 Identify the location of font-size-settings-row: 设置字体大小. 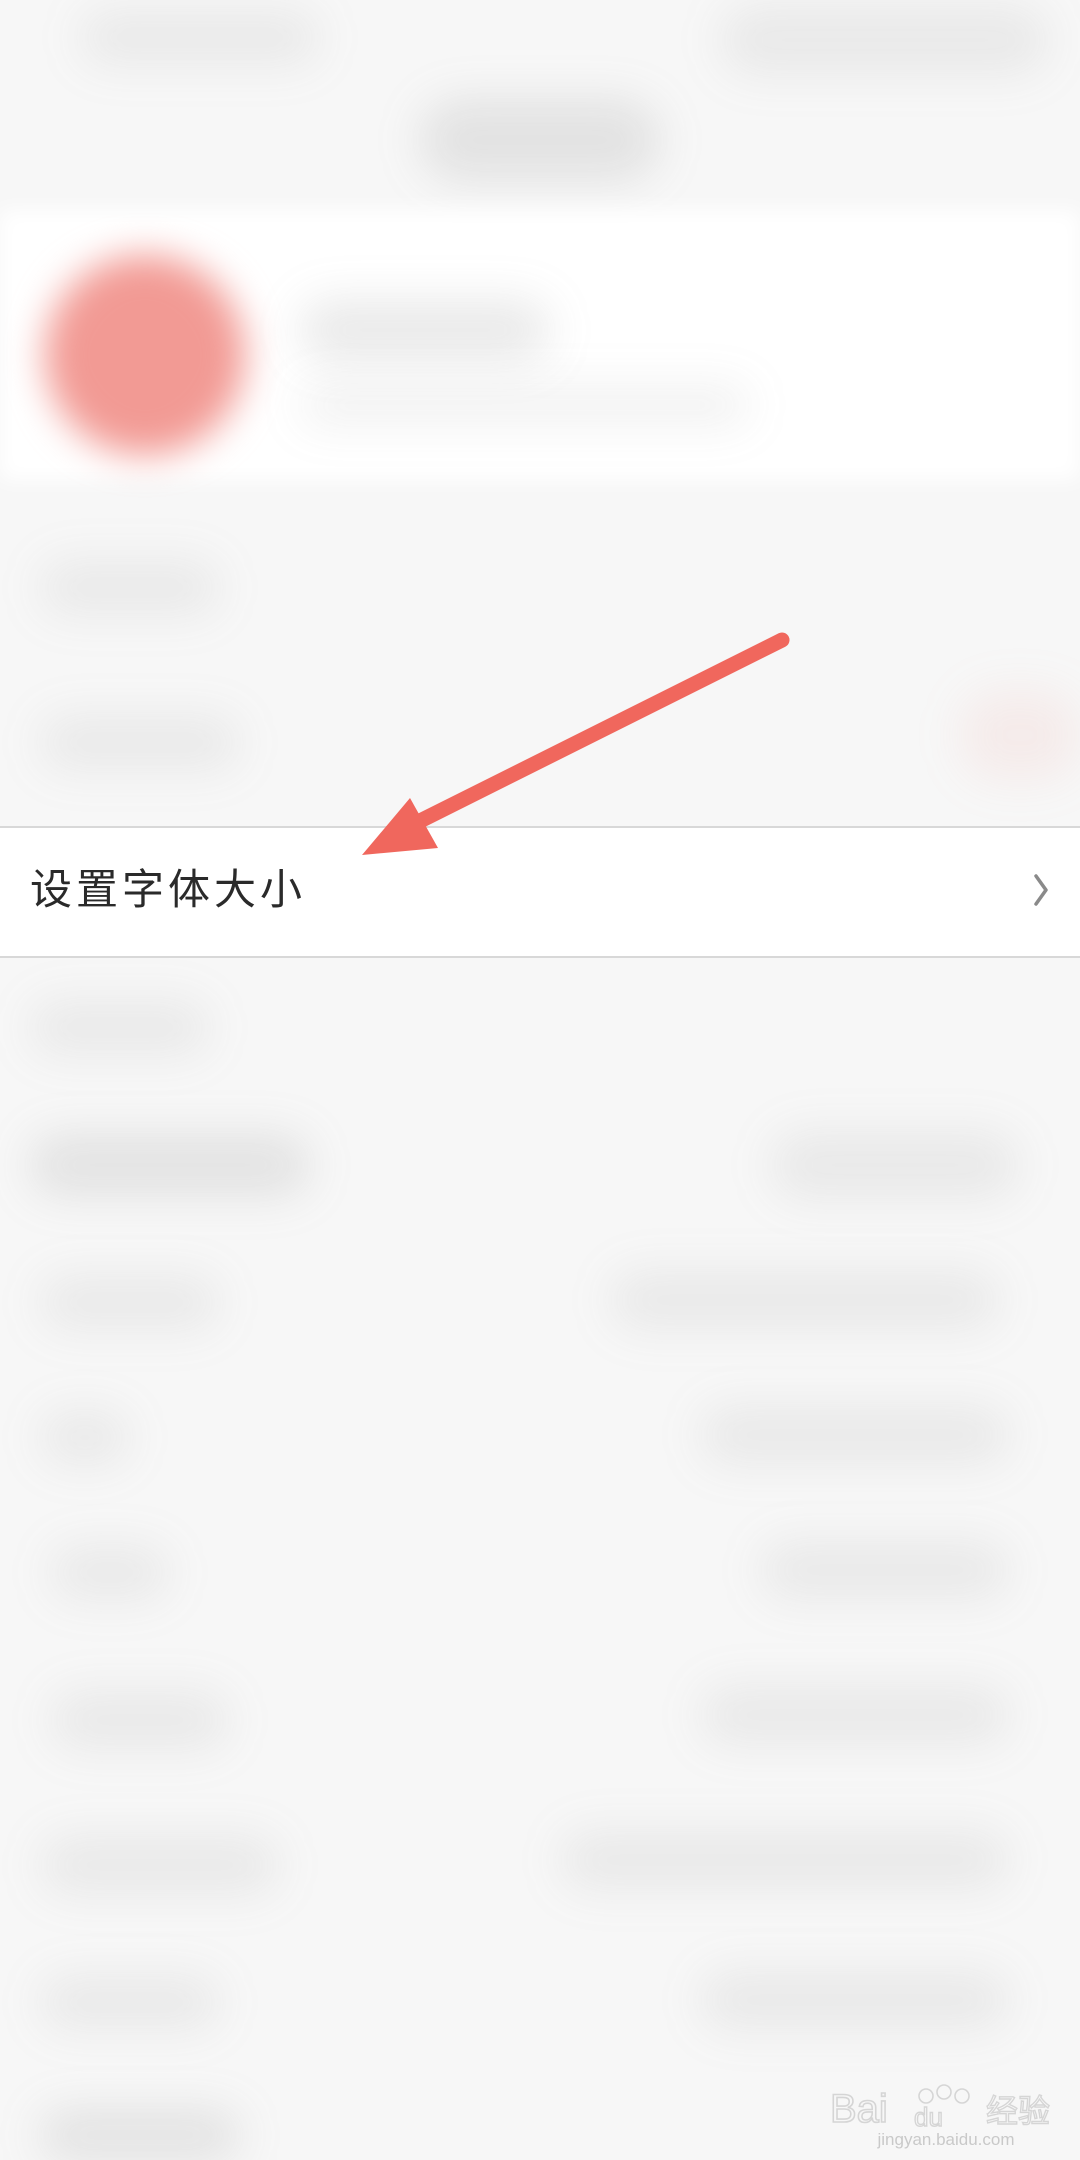
(540, 892).